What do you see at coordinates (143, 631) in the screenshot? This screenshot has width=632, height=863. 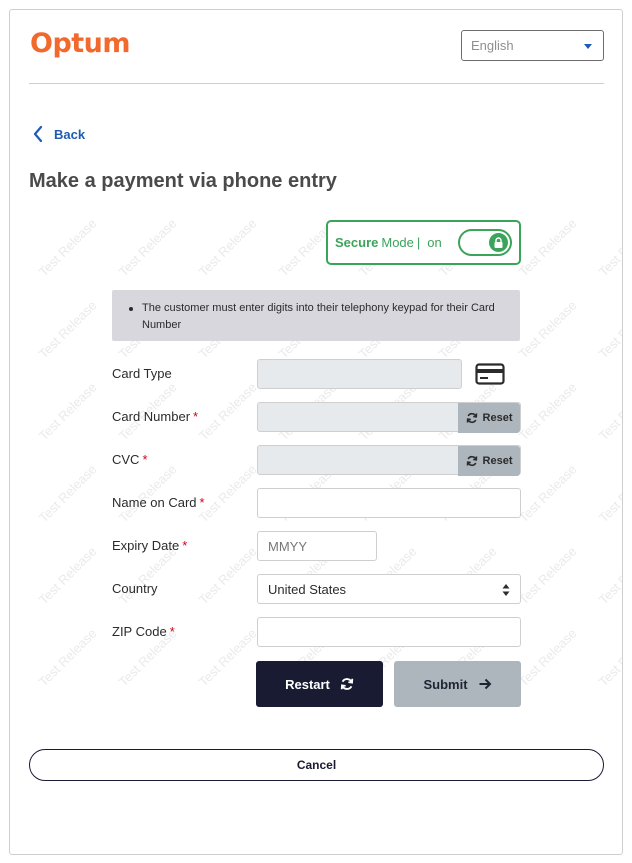 I see `zip-code-label: ZIP Code *` at bounding box center [143, 631].